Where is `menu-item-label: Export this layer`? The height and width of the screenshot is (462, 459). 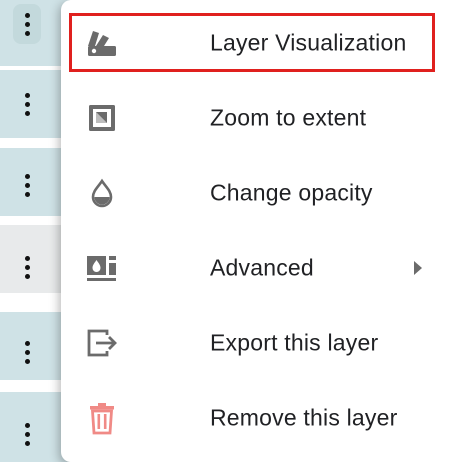
menu-item-label: Export this layer is located at coordinates (294, 342).